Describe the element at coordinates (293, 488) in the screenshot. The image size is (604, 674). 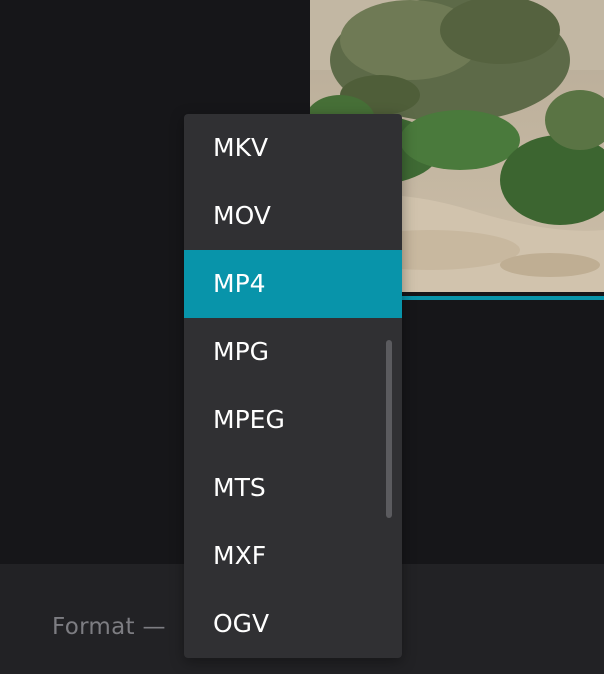
I see `format-option-mts: MTS` at that location.